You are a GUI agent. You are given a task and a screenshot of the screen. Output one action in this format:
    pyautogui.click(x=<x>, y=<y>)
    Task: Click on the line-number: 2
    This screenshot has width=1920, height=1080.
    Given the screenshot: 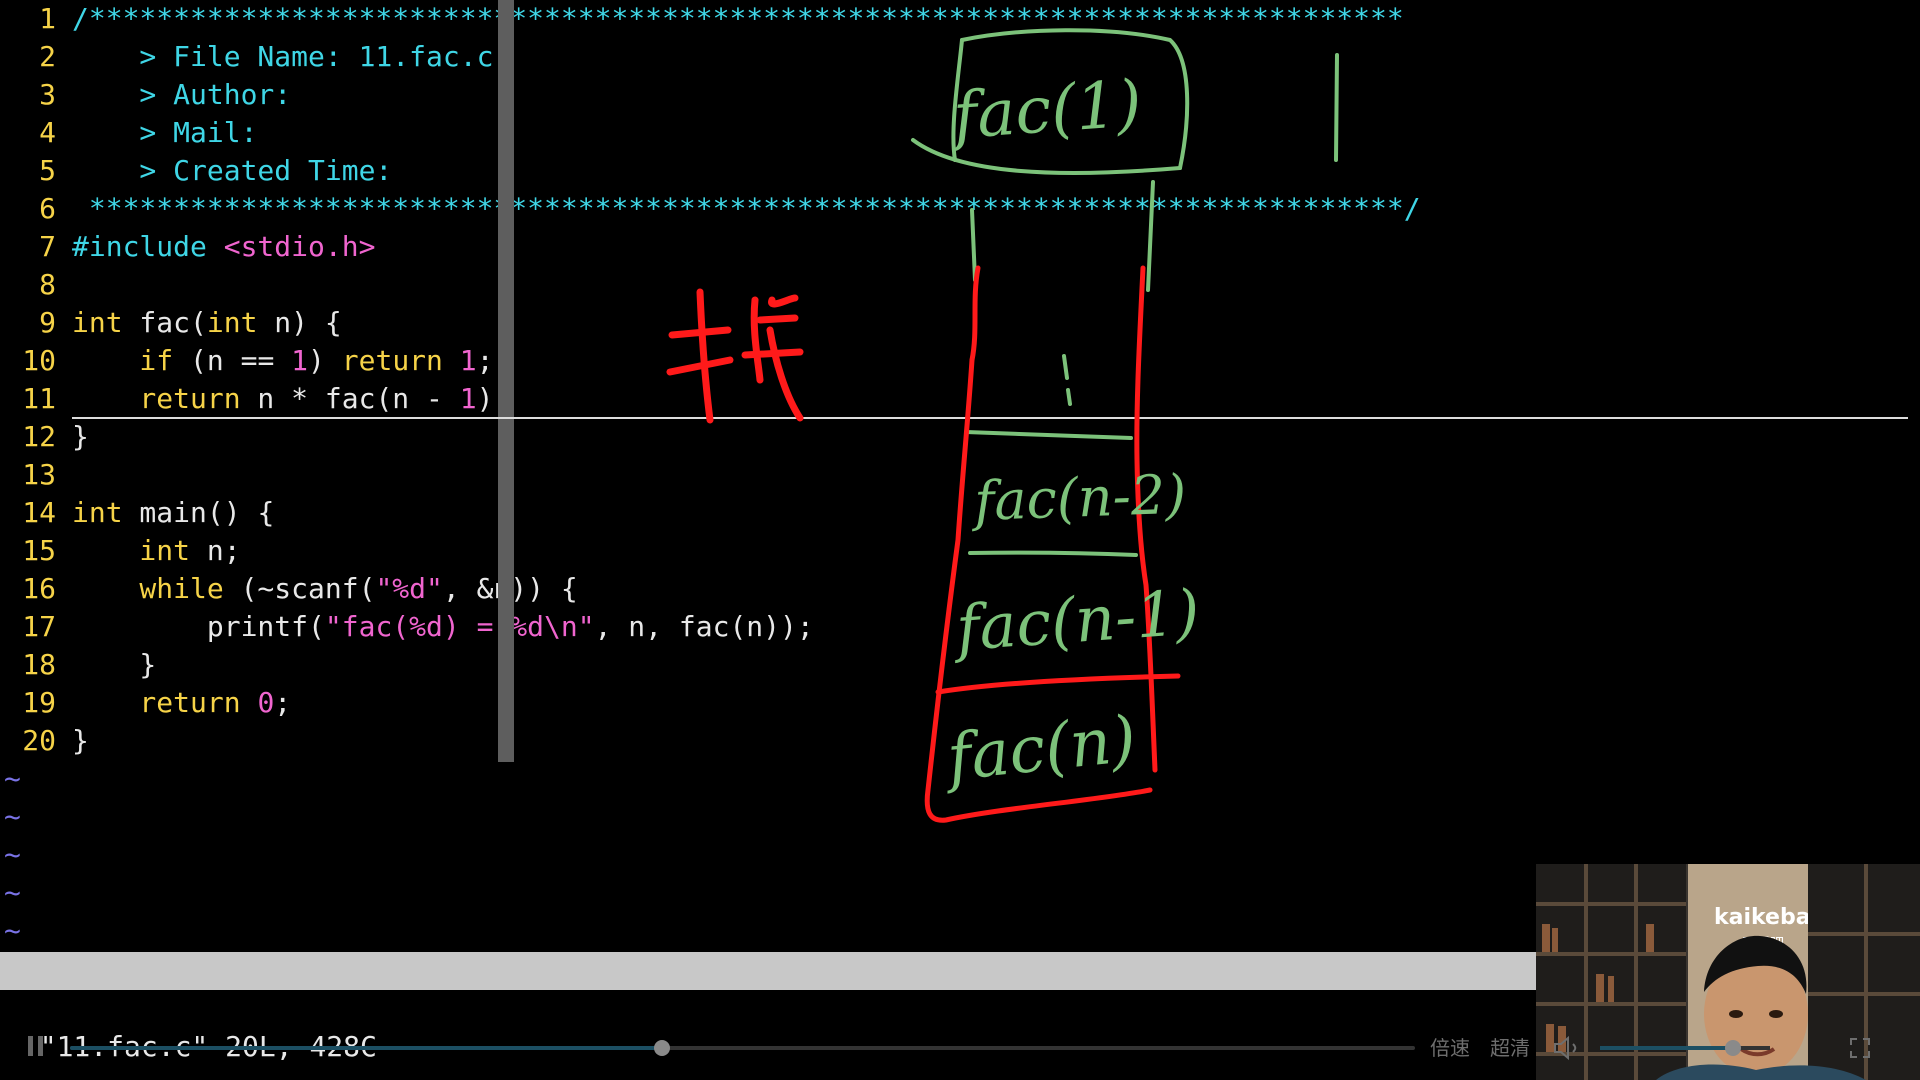 What is the action you would take?
    pyautogui.click(x=47, y=56)
    